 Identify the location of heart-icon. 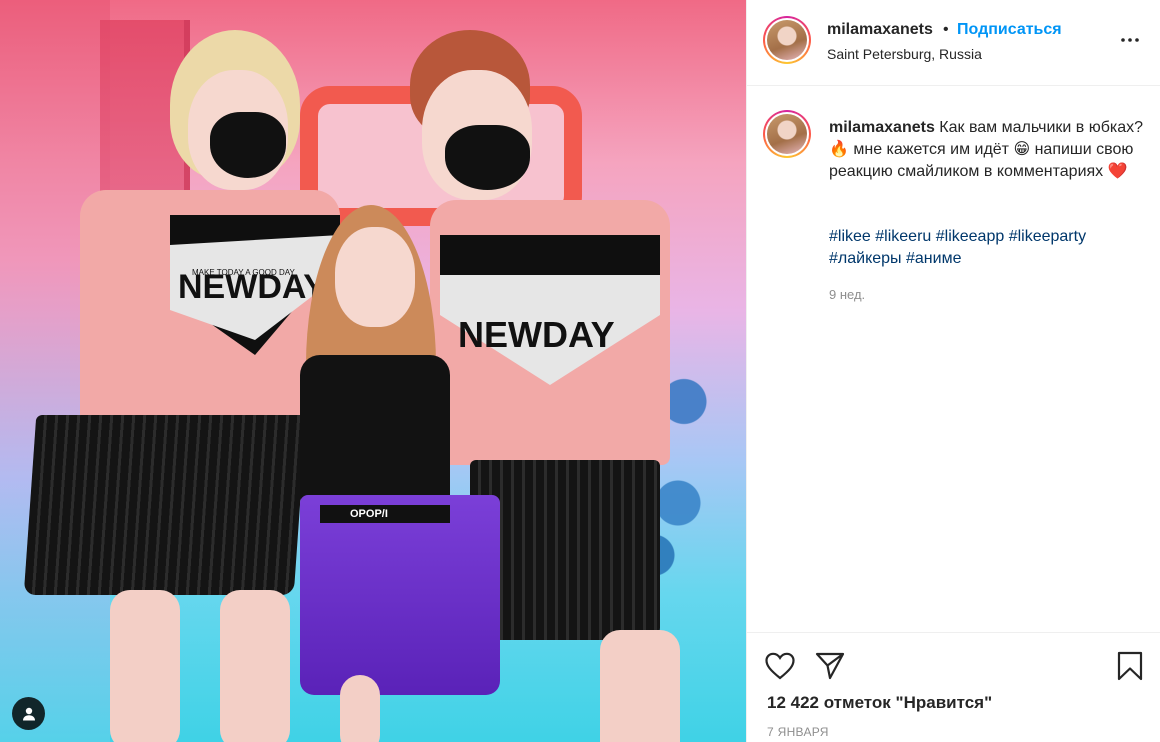
(780, 666).